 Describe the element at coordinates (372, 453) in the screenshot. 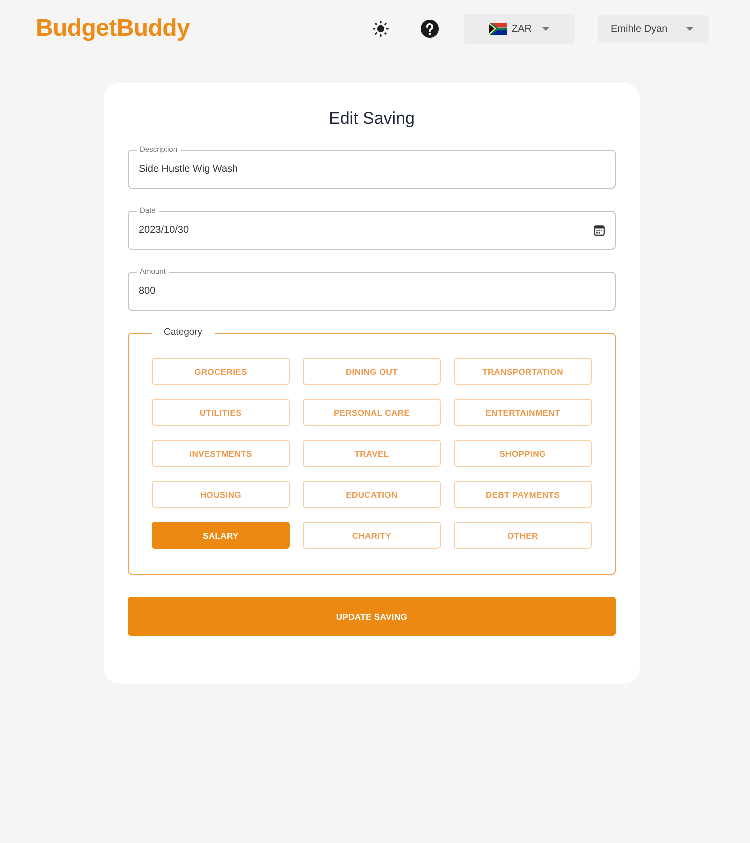

I see `category-option: TRAVEL` at that location.